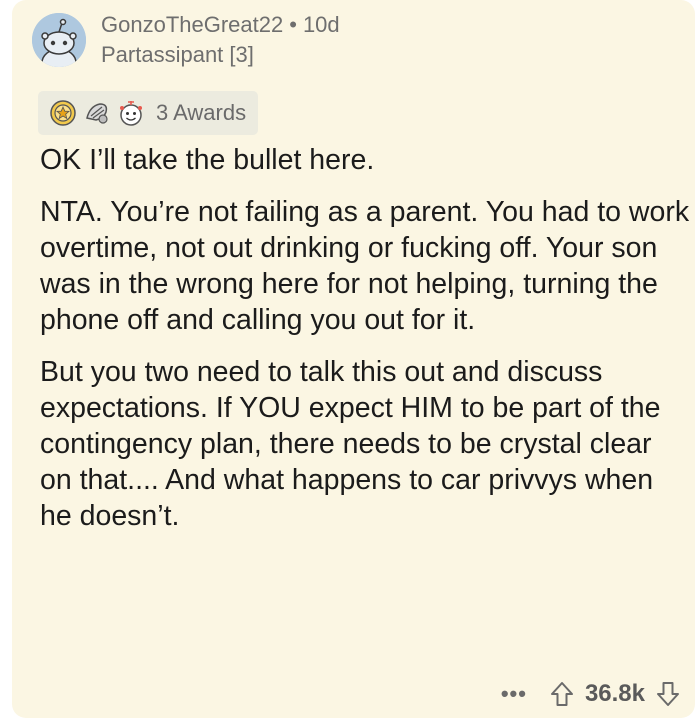 The image size is (700, 728). I want to click on username: GonzoTheGreat22, so click(192, 24).